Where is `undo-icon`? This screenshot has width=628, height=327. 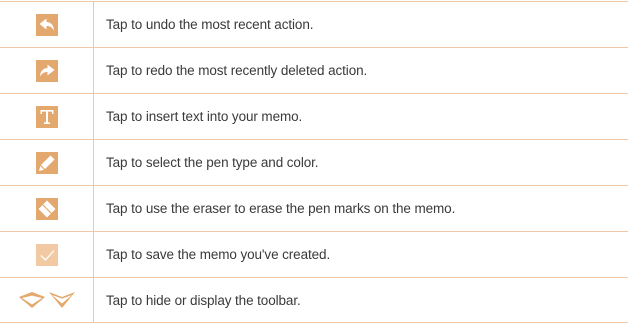
undo-icon is located at coordinates (46, 24).